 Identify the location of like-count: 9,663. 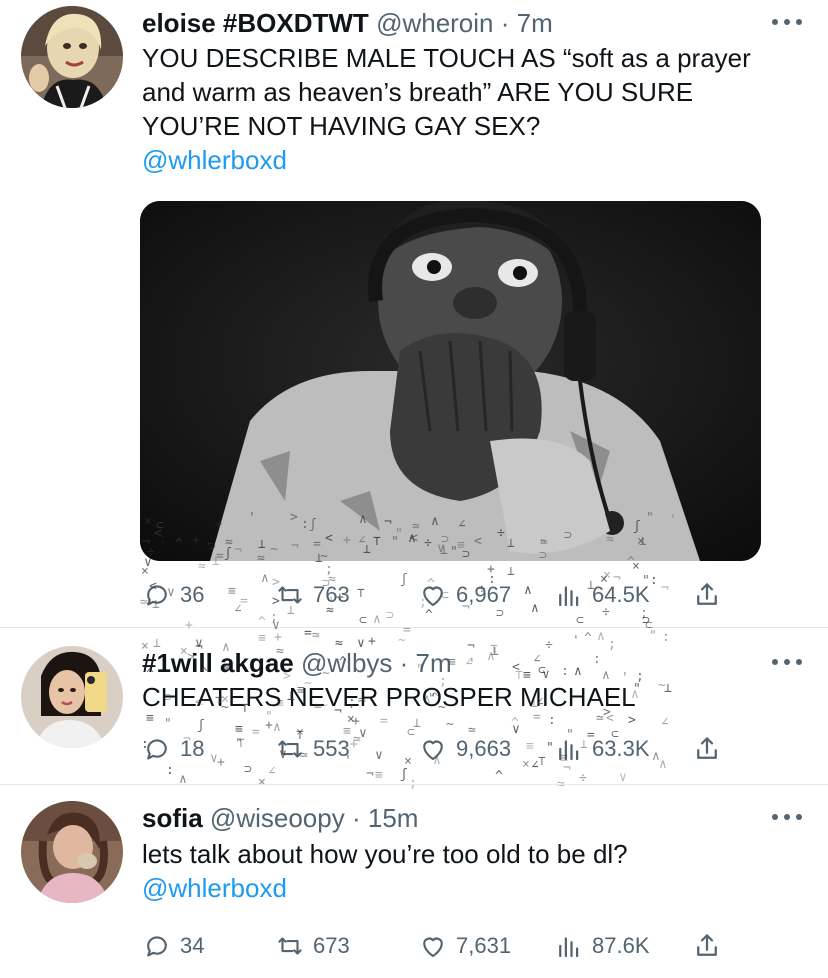
(484, 748).